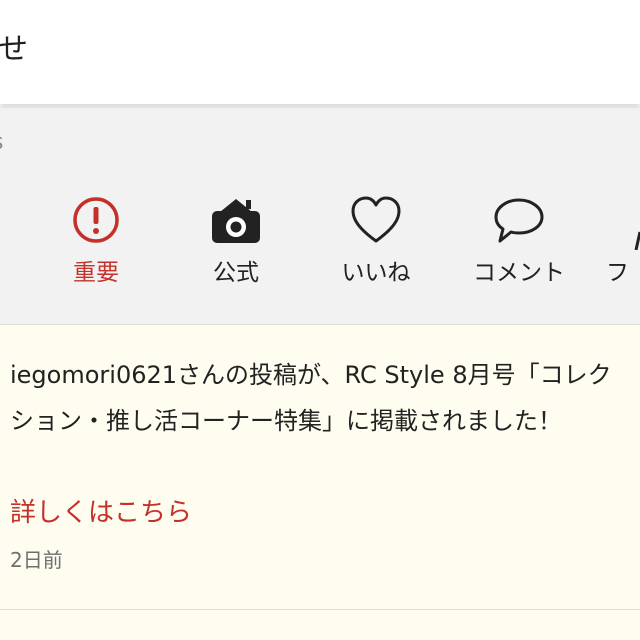  What do you see at coordinates (623, 249) in the screenshot?
I see `tab-follow: フ` at bounding box center [623, 249].